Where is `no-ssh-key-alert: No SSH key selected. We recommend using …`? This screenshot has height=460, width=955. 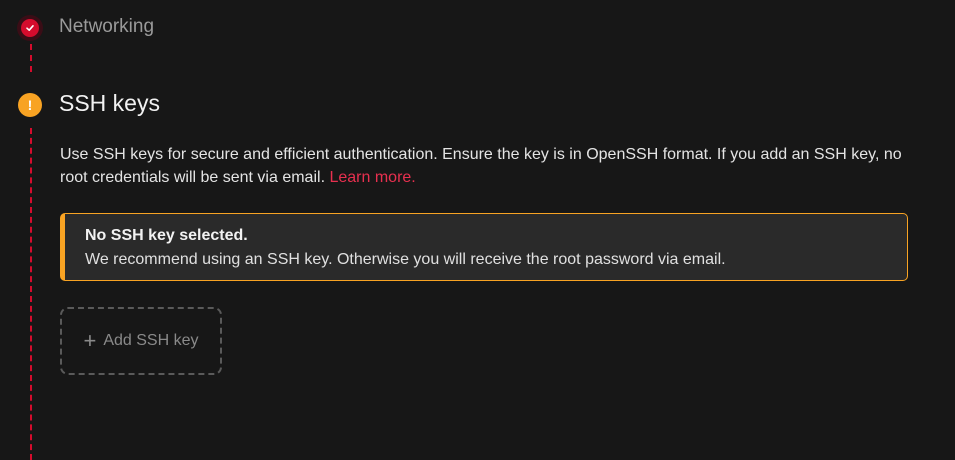
no-ssh-key-alert: No SSH key selected. We recommend using … is located at coordinates (484, 247).